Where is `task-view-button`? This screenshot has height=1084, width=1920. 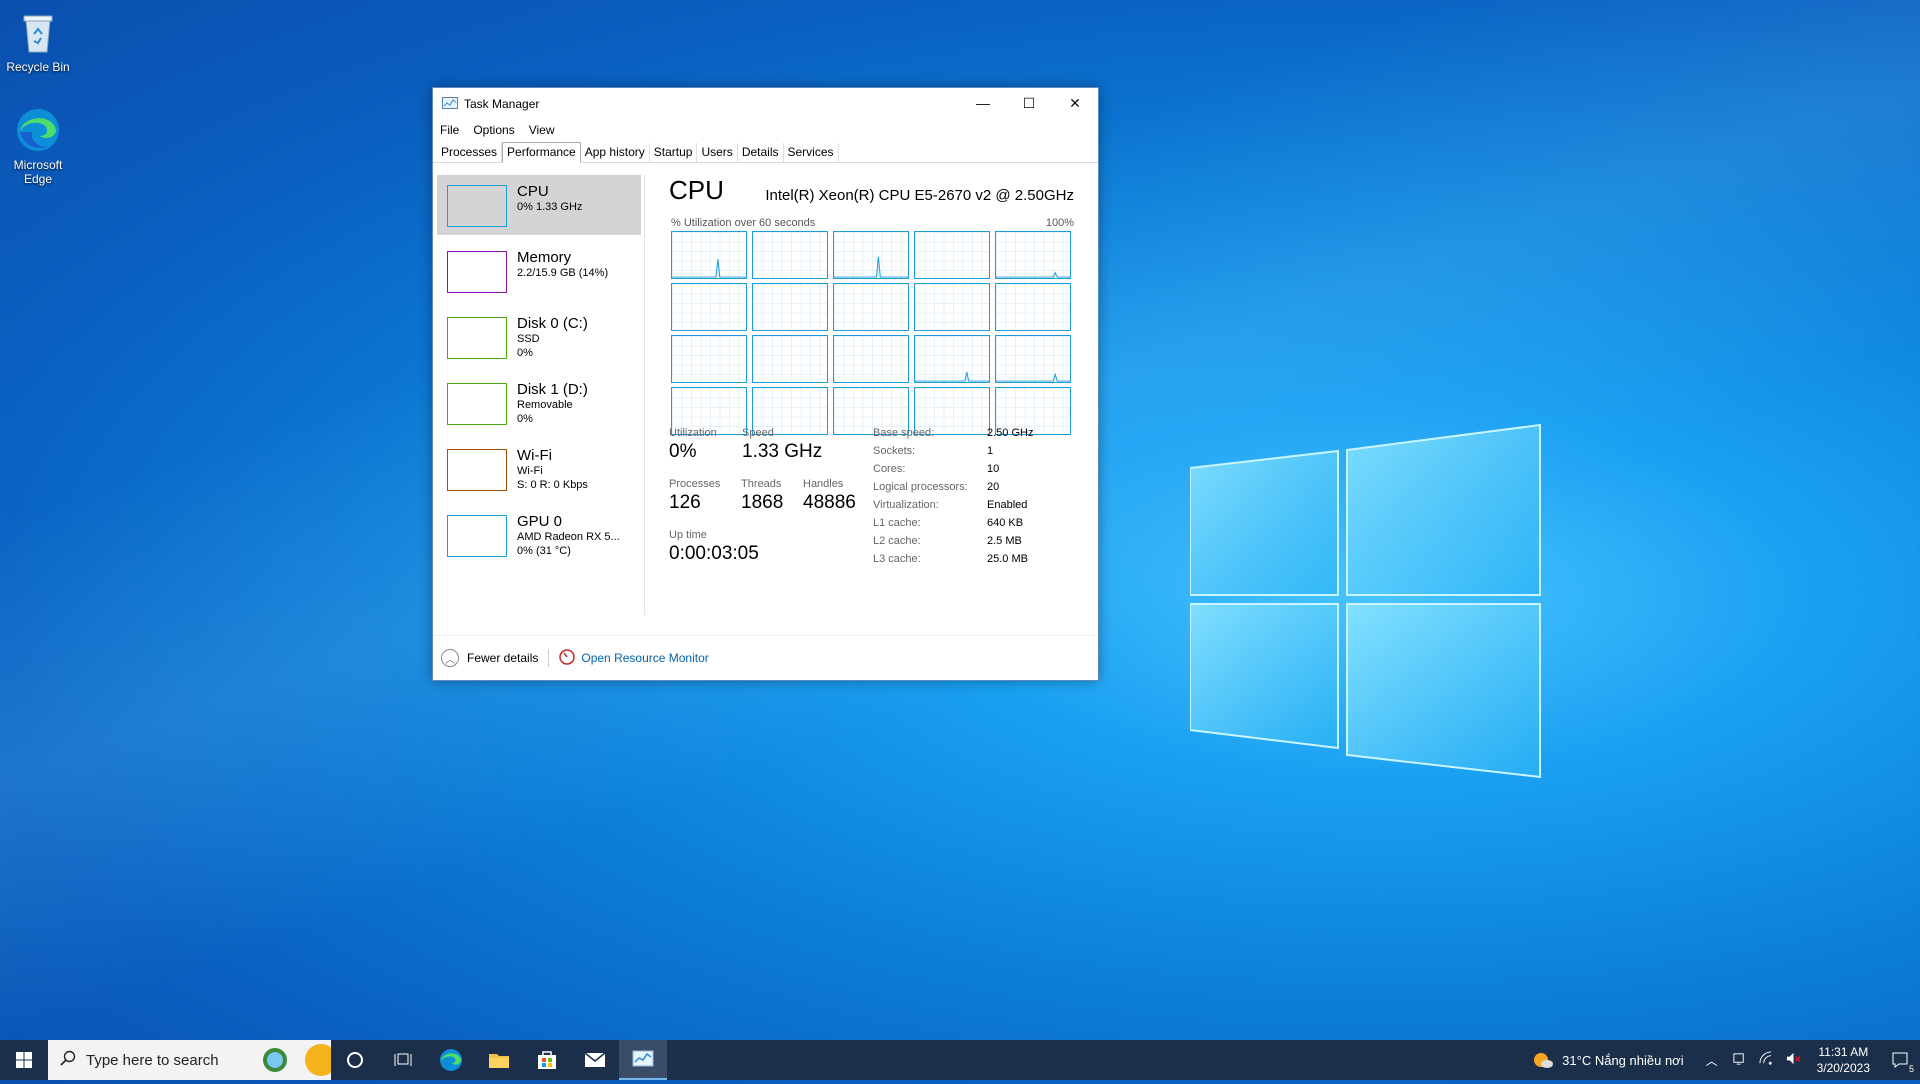
task-view-button is located at coordinates (403, 1060).